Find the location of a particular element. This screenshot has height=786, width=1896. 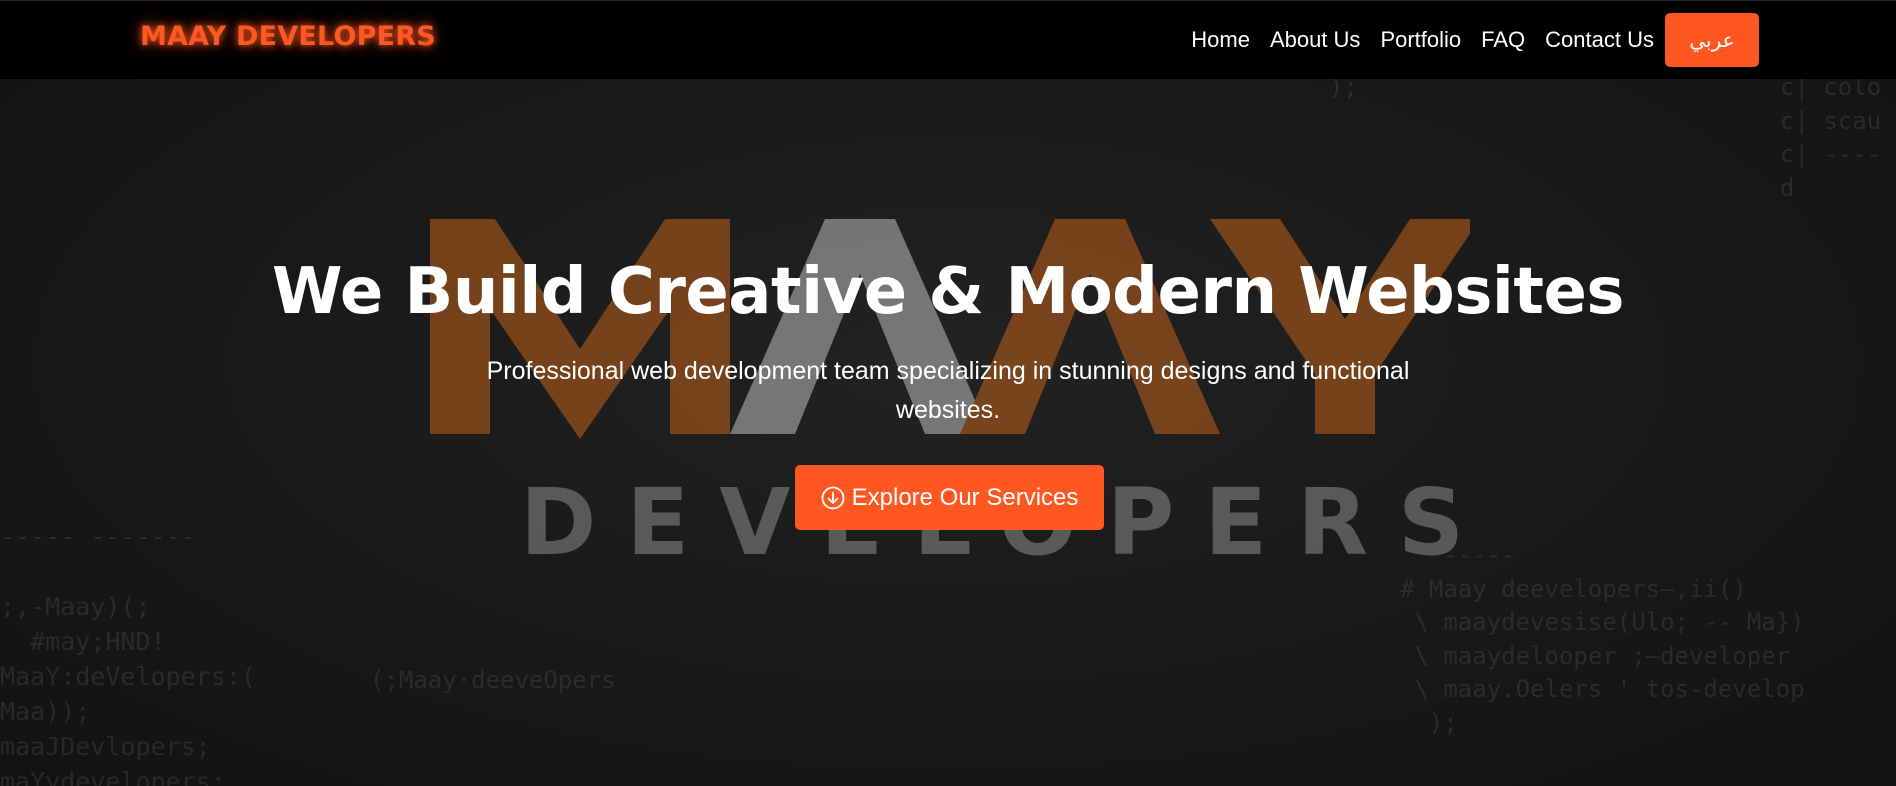

explore-services-button: Explore Our Services is located at coordinates (949, 497).